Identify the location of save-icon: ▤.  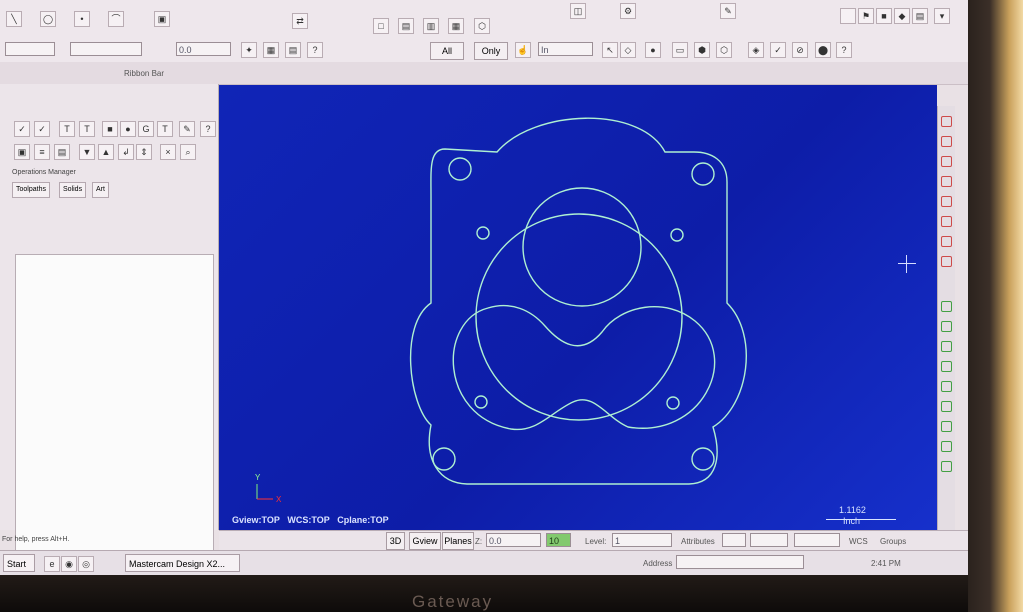
(293, 50).